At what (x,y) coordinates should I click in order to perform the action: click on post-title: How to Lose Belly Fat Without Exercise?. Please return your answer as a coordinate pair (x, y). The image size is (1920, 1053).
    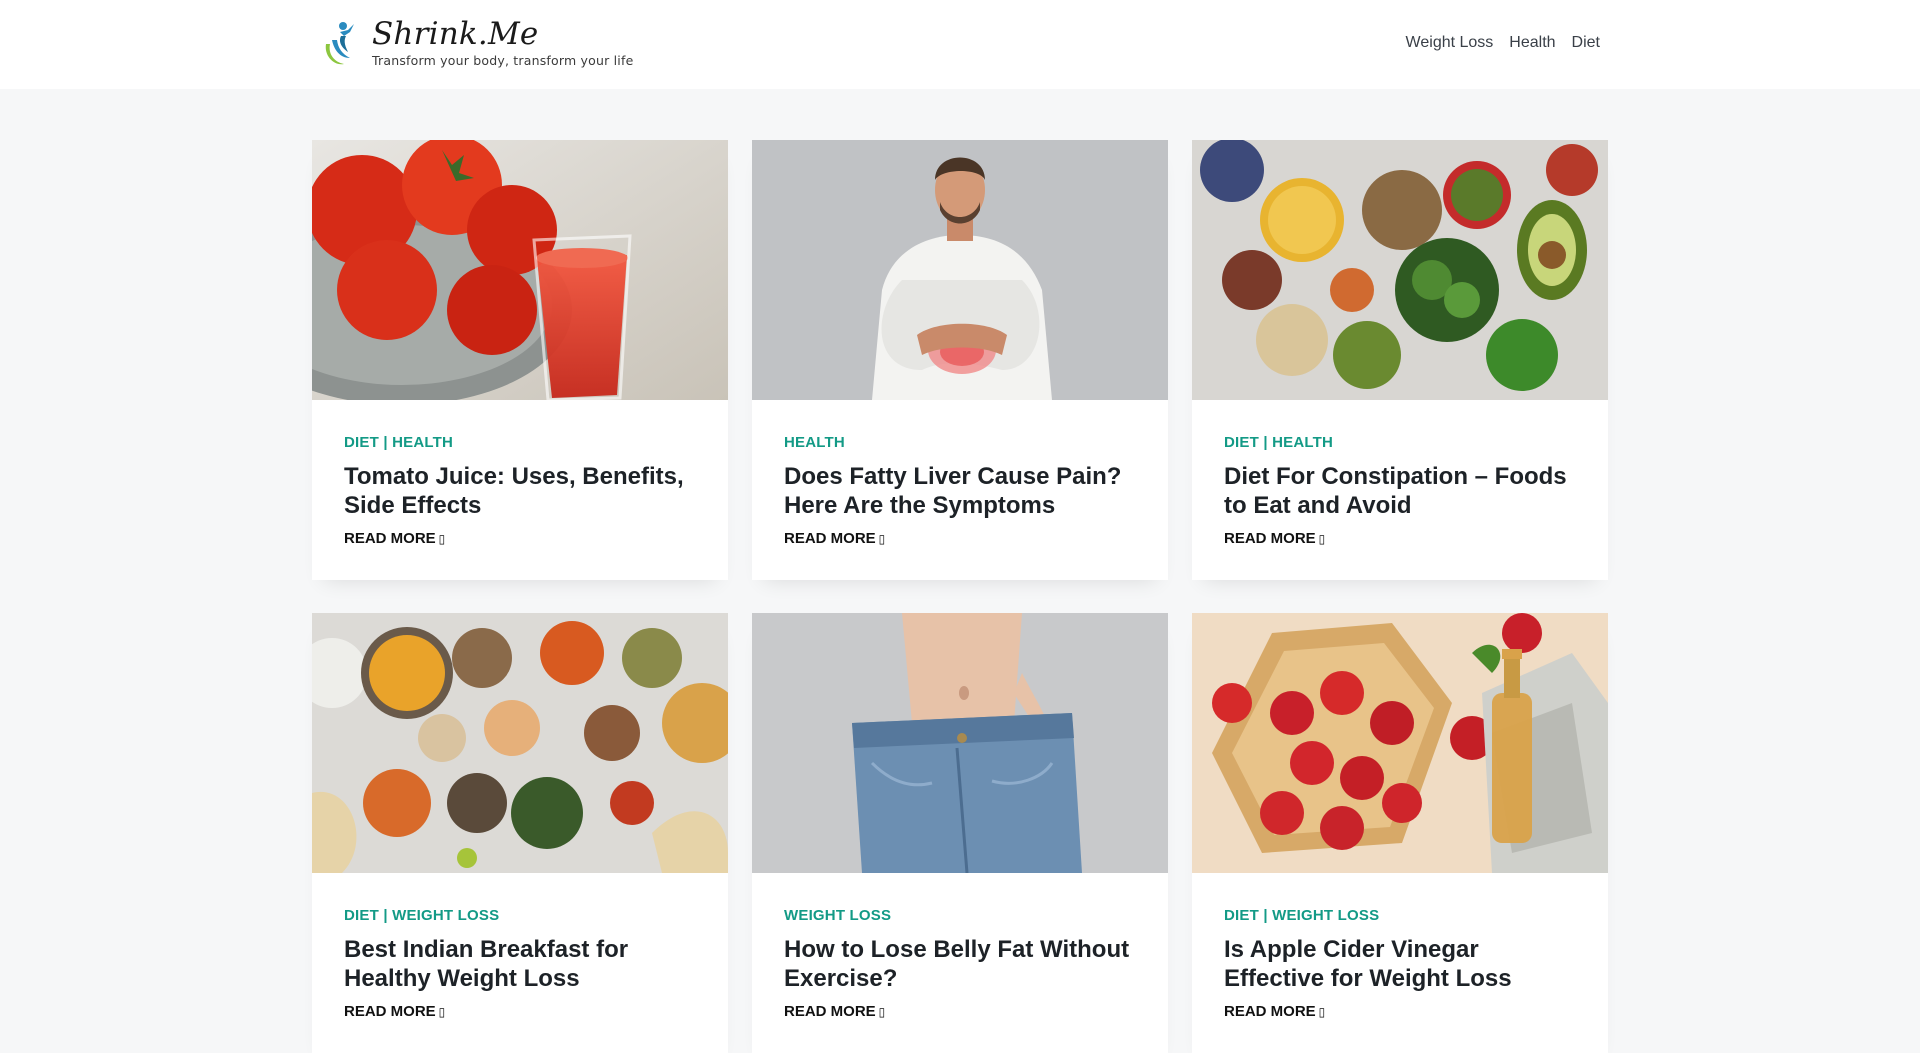
    Looking at the image, I should click on (960, 964).